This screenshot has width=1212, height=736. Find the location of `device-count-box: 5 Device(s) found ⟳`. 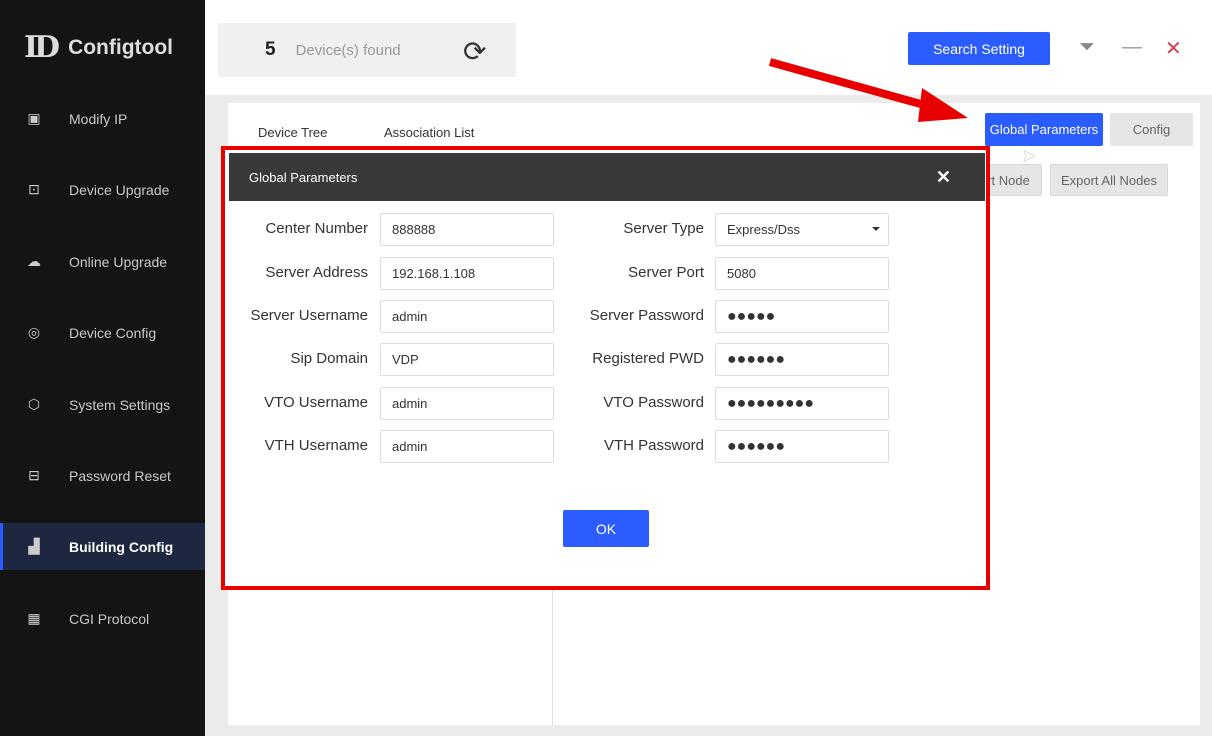

device-count-box: 5 Device(s) found ⟳ is located at coordinates (367, 50).